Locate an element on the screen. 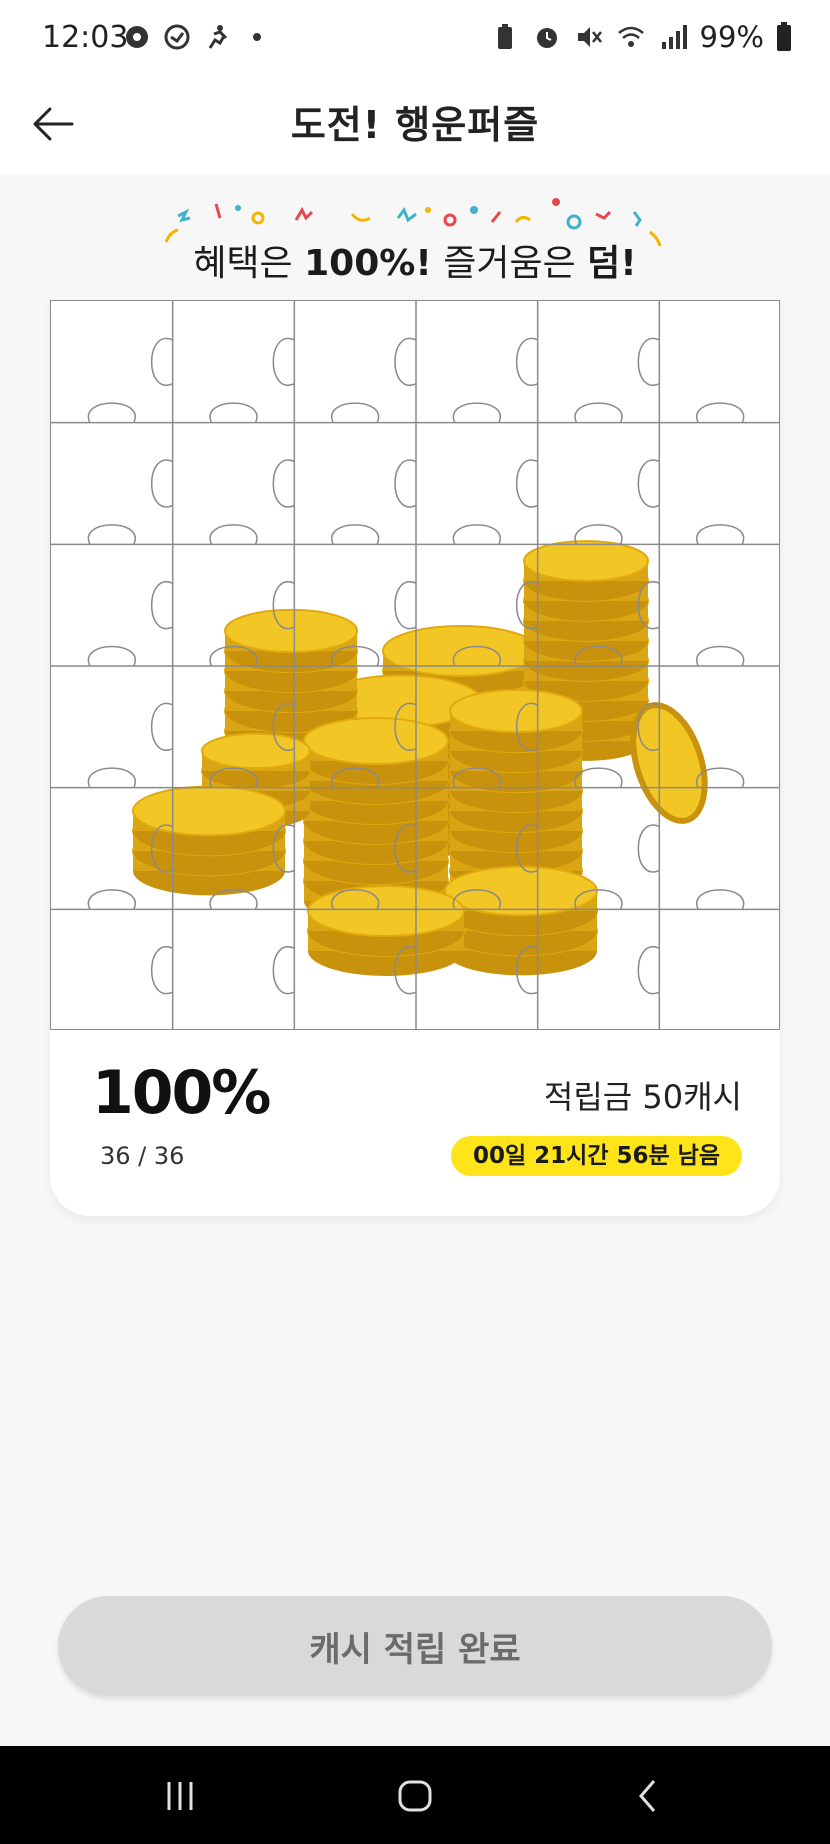  battery-icon is located at coordinates (784, 36).